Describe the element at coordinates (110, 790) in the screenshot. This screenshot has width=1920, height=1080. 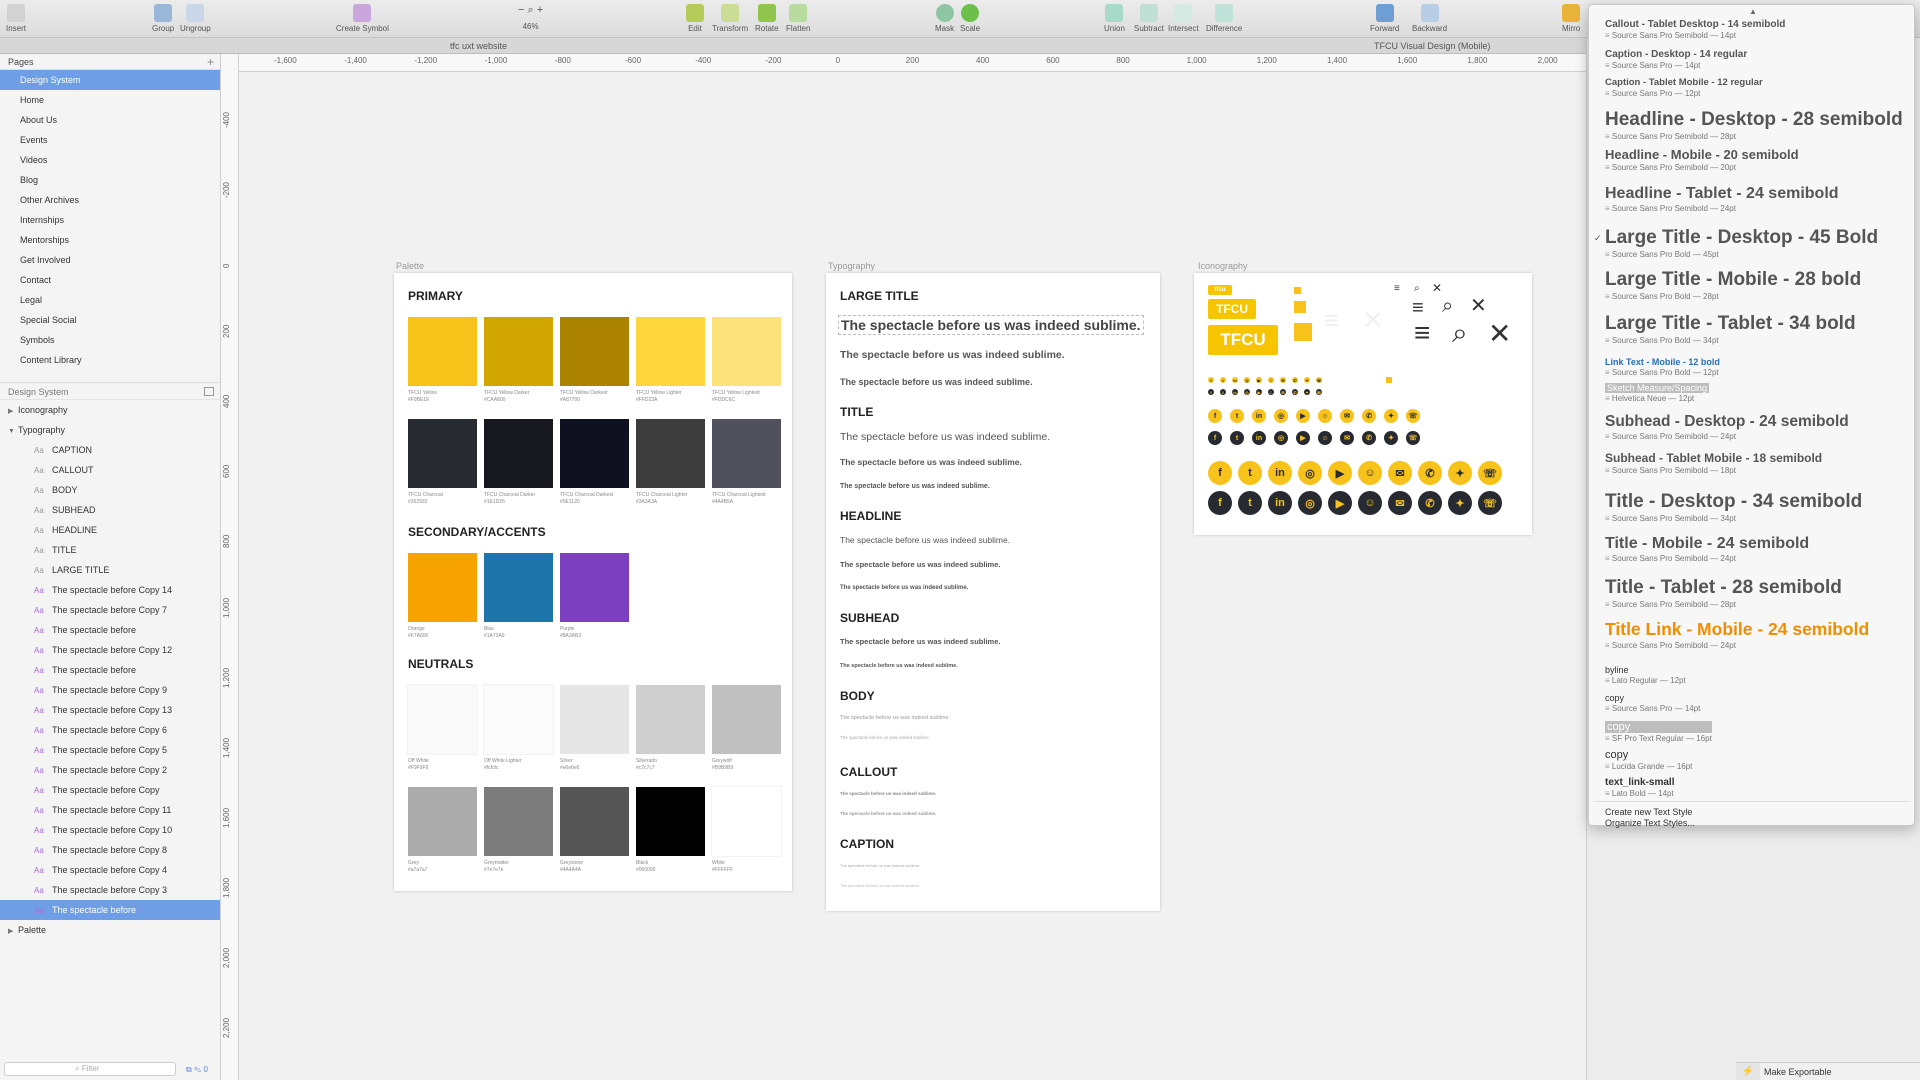
I see `layer-text-symbol: Aa The spectacle before Copy` at that location.